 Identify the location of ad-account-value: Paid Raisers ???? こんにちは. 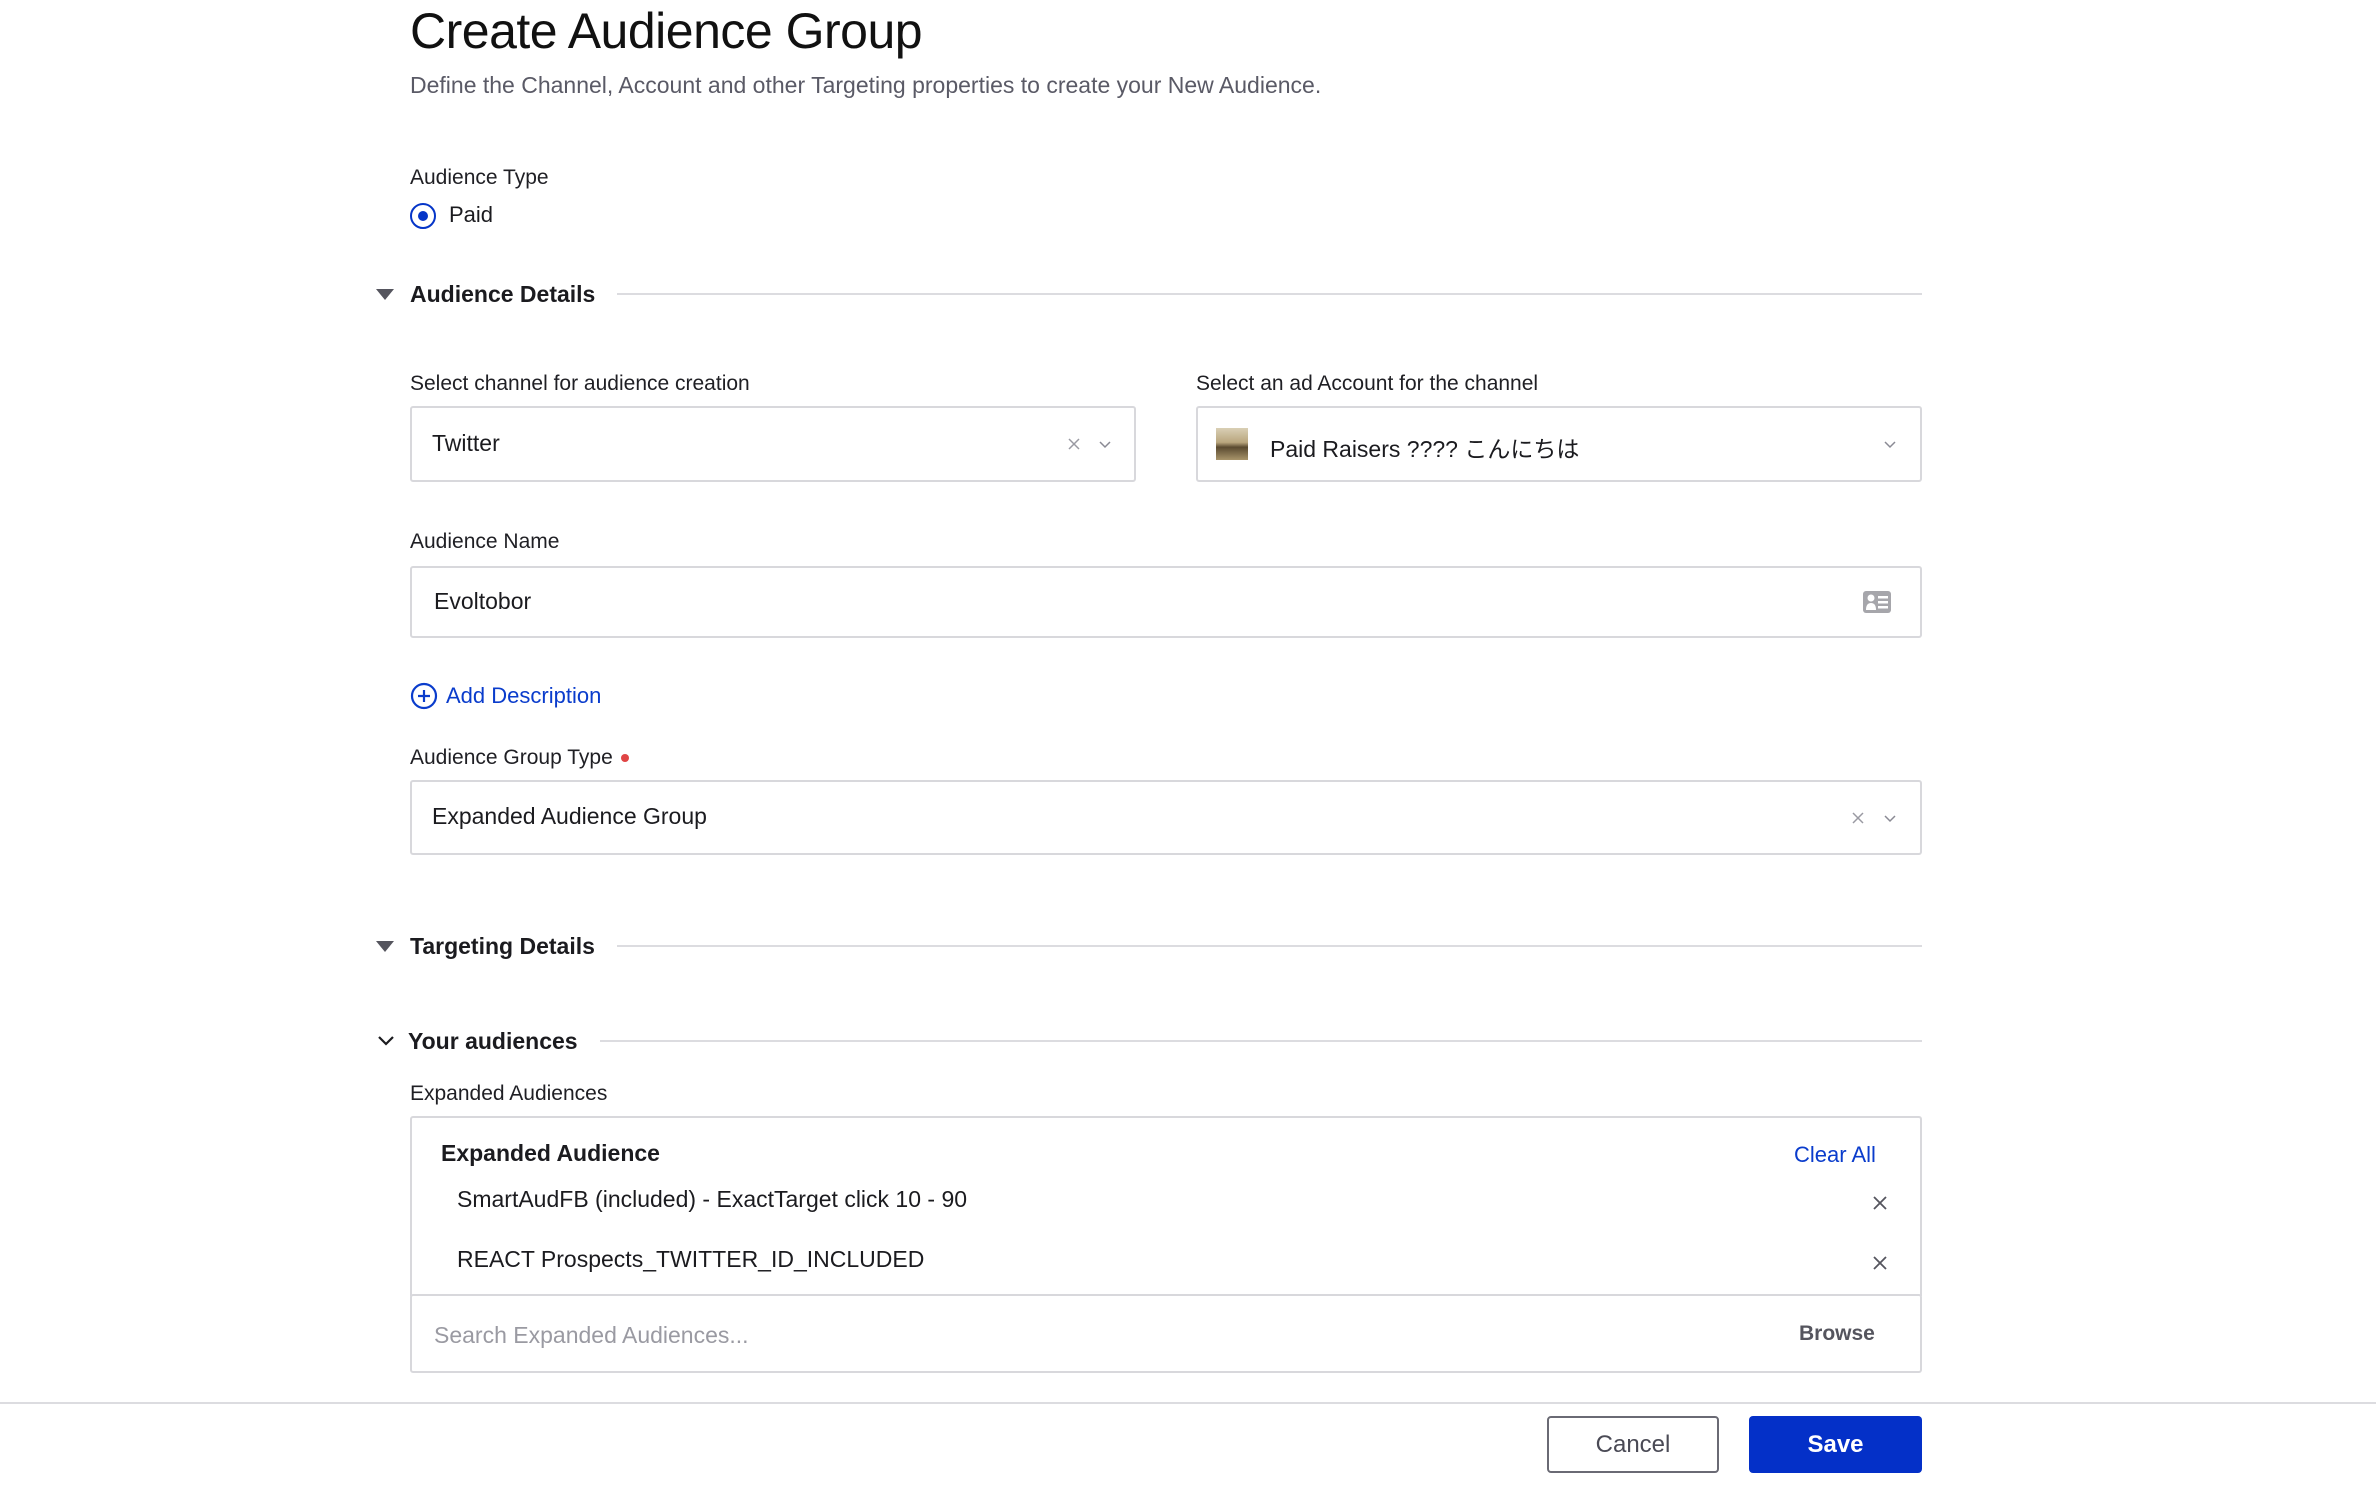
(1425, 449).